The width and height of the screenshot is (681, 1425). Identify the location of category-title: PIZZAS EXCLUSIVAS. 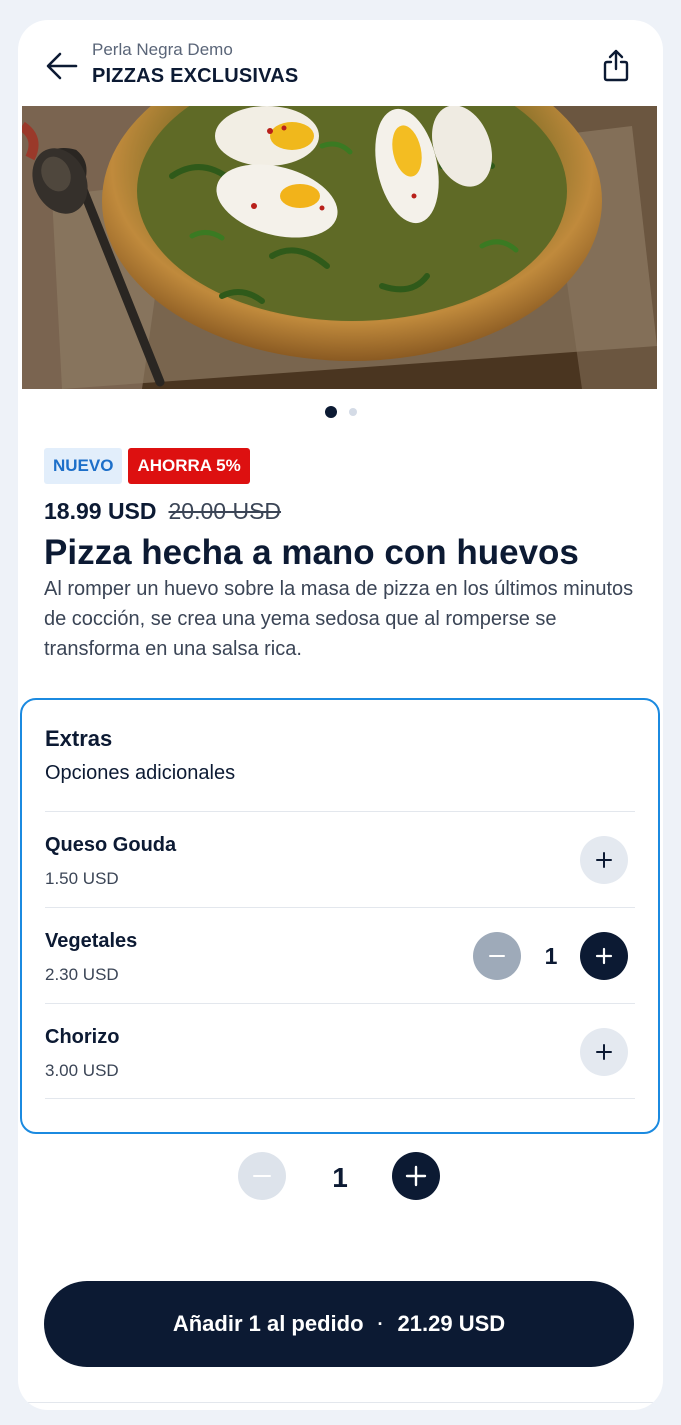
(195, 76).